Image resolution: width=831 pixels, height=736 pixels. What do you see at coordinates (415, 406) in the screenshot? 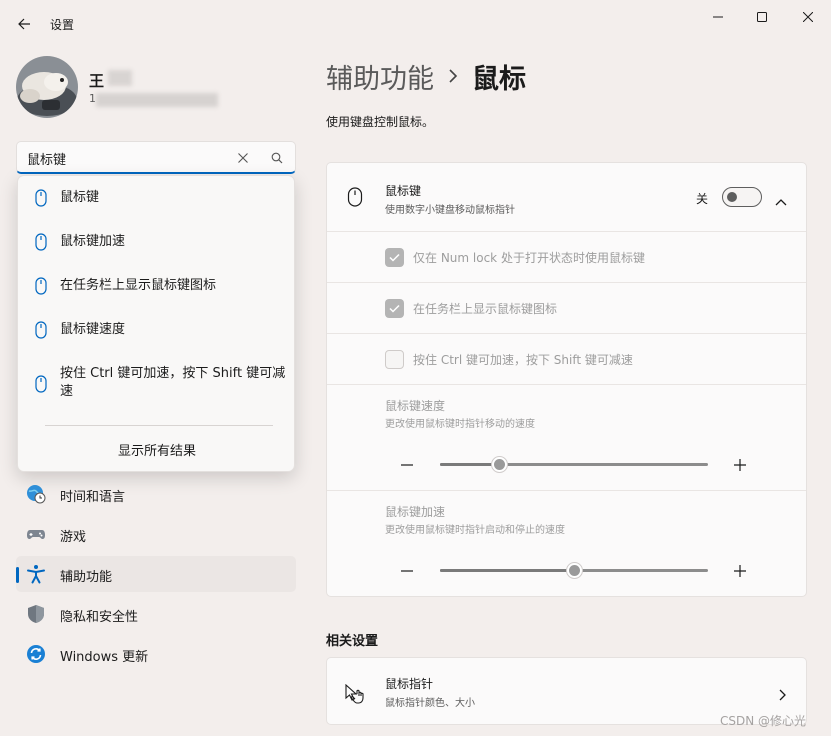
I see `speed-title: 鼠标键速度` at bounding box center [415, 406].